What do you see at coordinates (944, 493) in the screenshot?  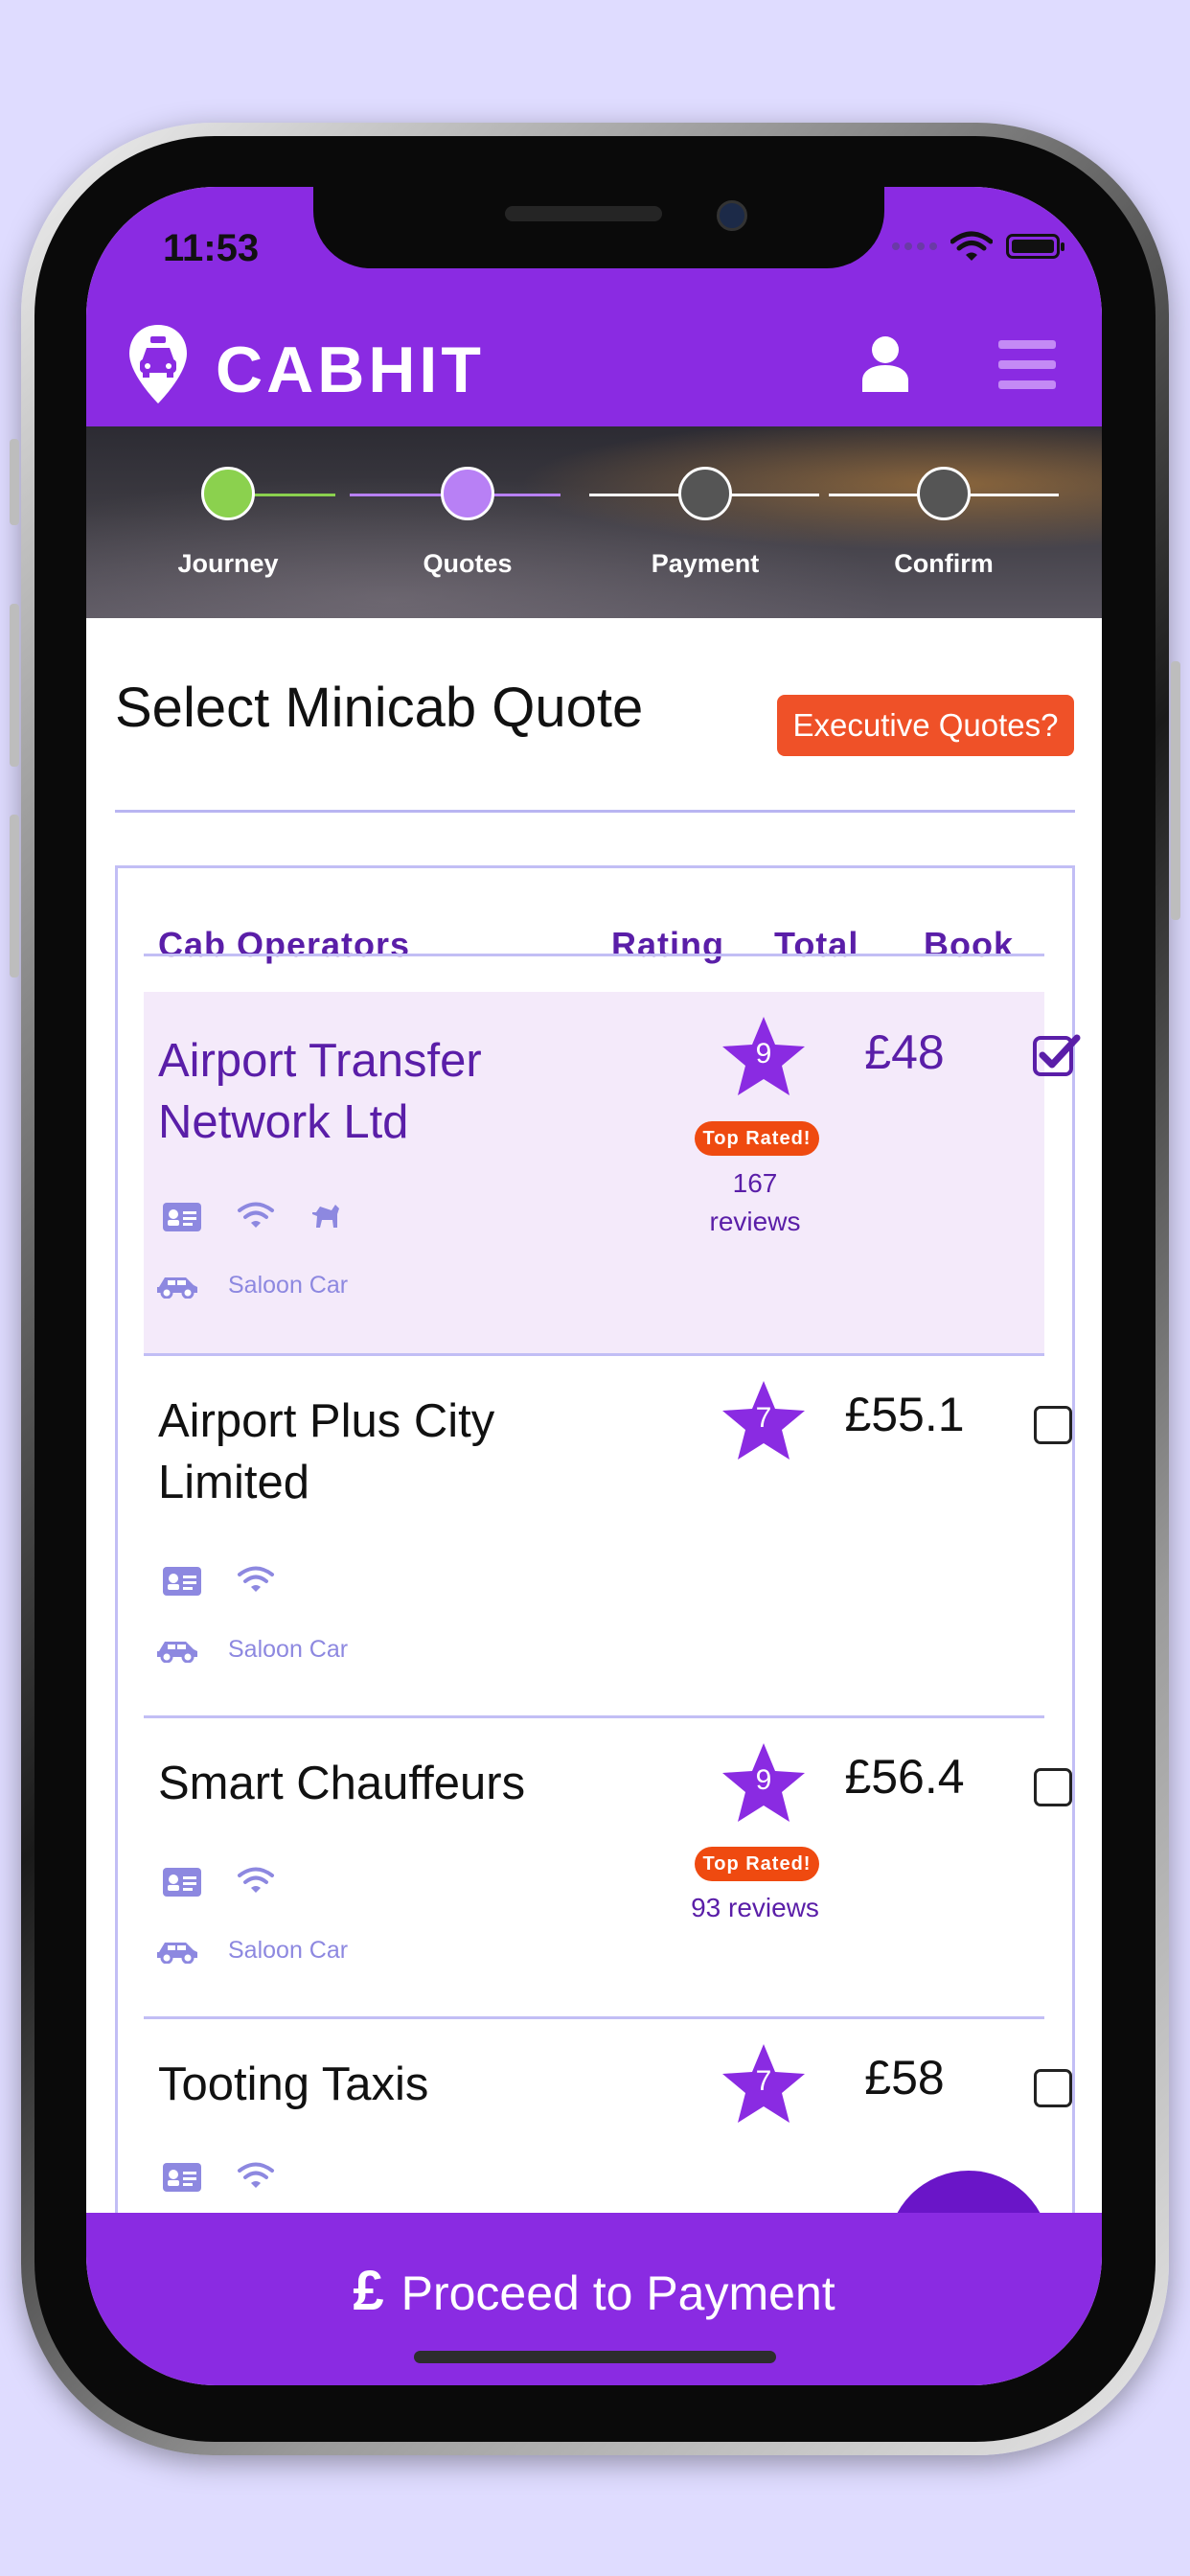 I see `step-confirm-dot` at bounding box center [944, 493].